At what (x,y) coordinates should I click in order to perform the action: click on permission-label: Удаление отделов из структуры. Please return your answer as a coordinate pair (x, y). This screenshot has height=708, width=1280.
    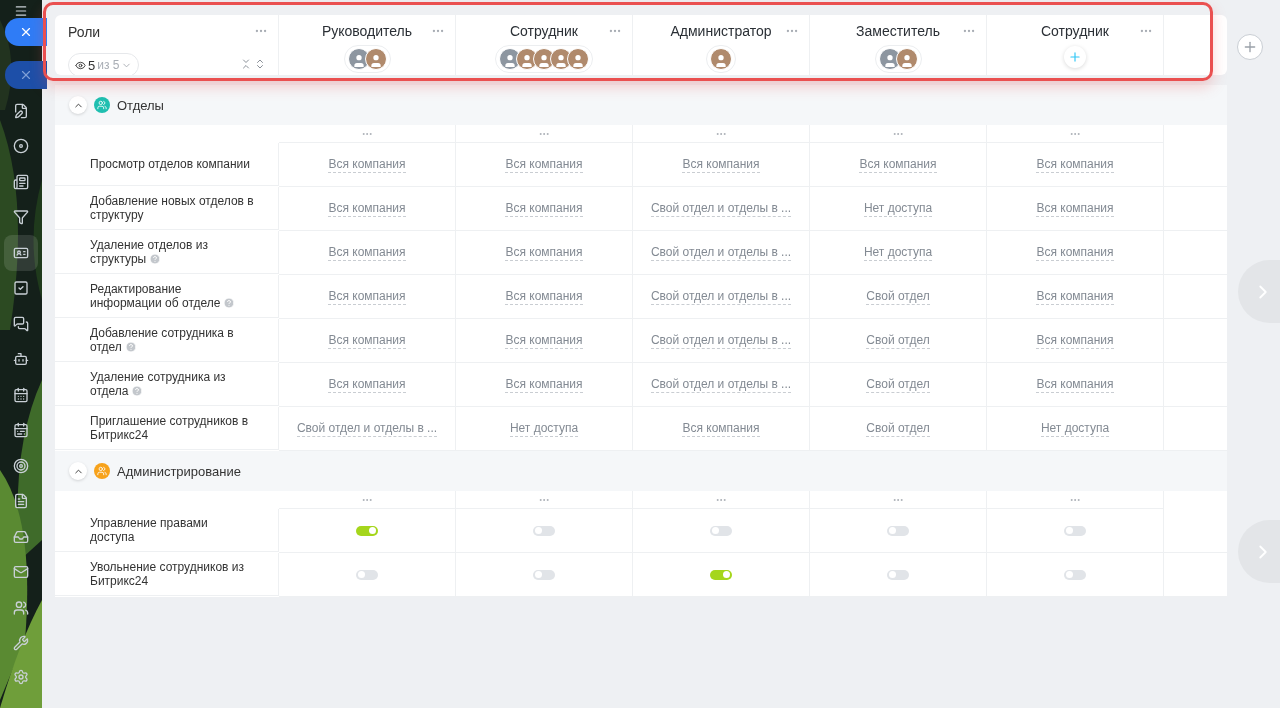
    Looking at the image, I should click on (149, 252).